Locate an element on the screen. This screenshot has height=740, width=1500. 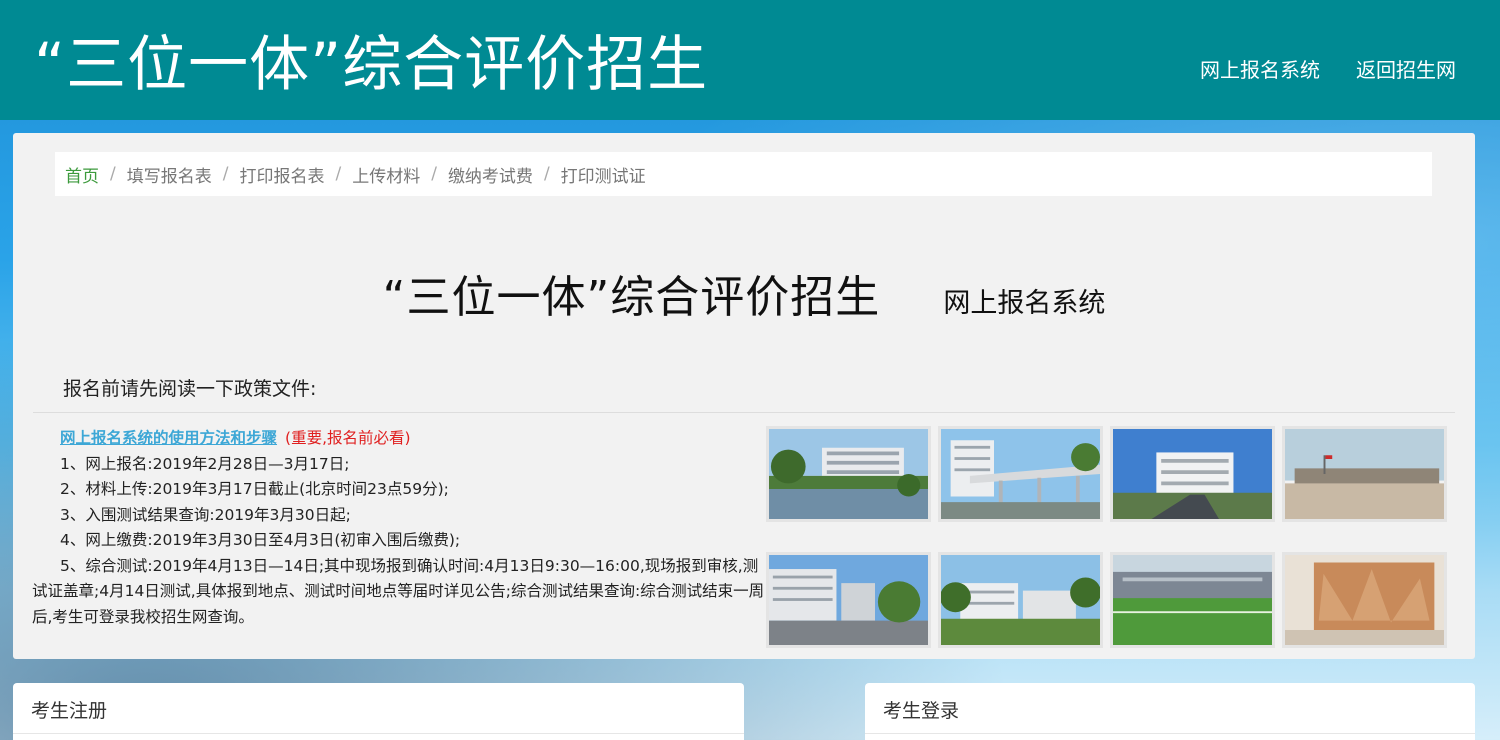
guide-line: 网上报名系统的使用方法和步骤 (重要,报名前必看) is located at coordinates (398, 439).